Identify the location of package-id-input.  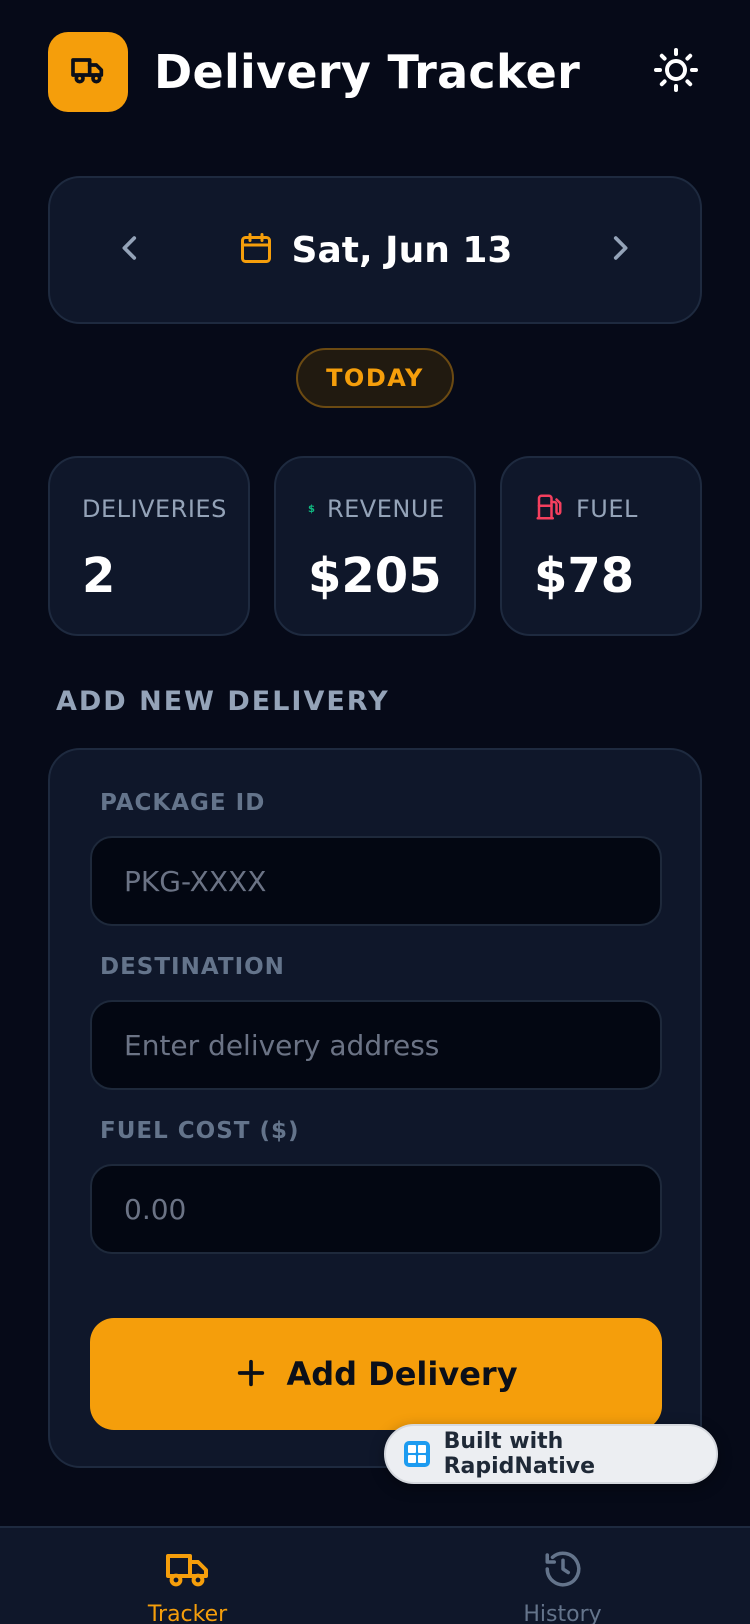
(376, 881).